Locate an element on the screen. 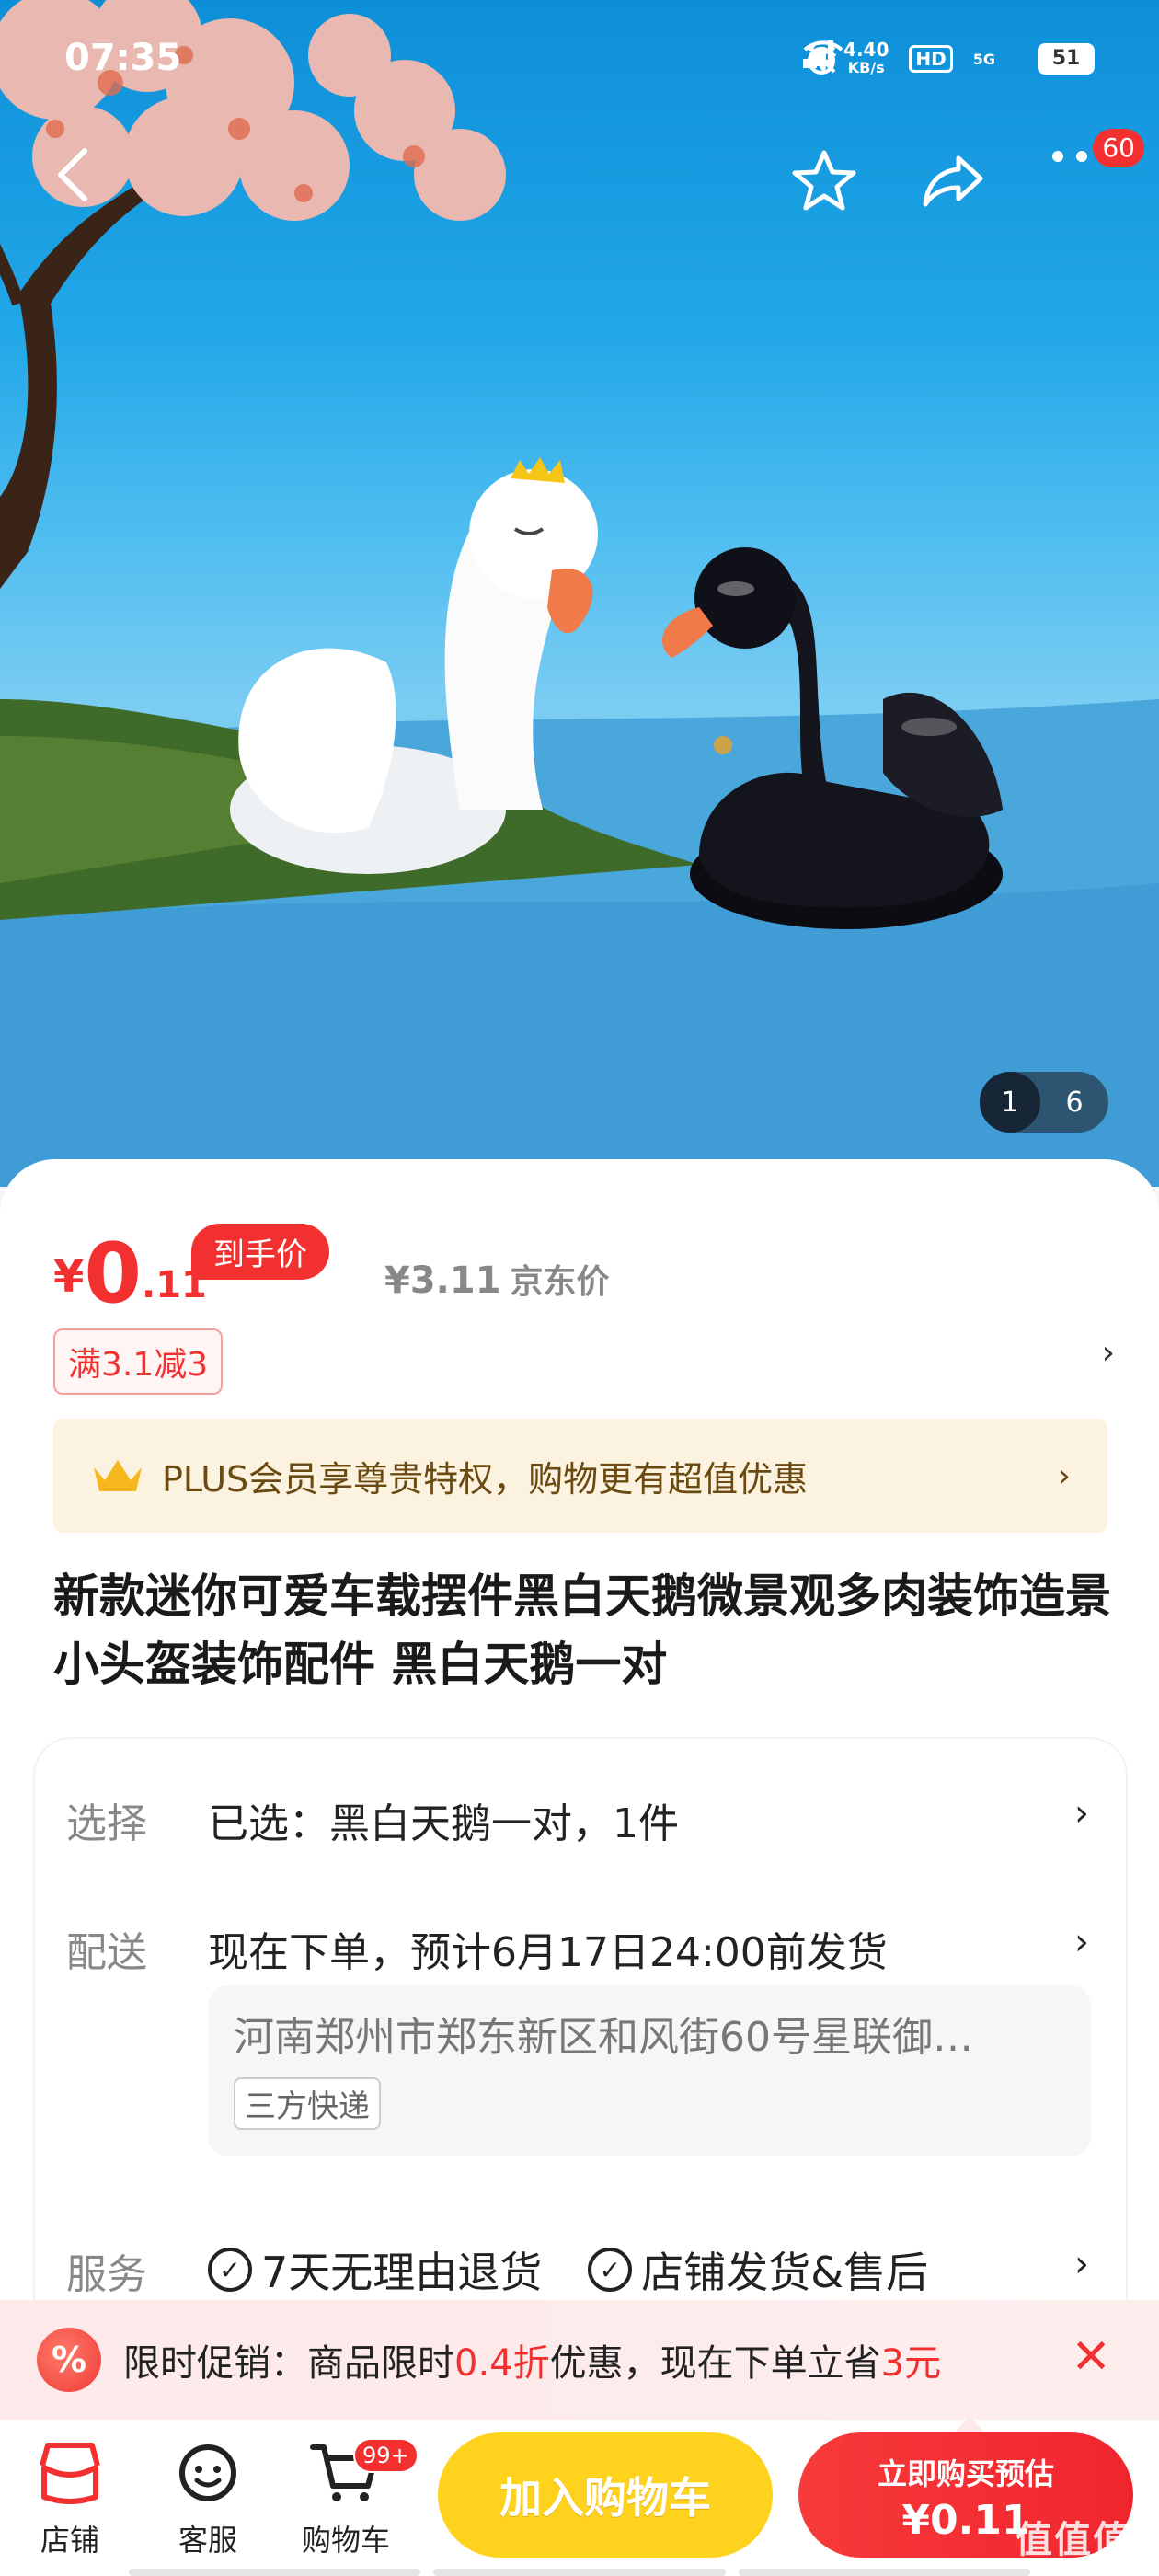 The width and height of the screenshot is (1159, 2576). message-badge: 60 is located at coordinates (1118, 148).